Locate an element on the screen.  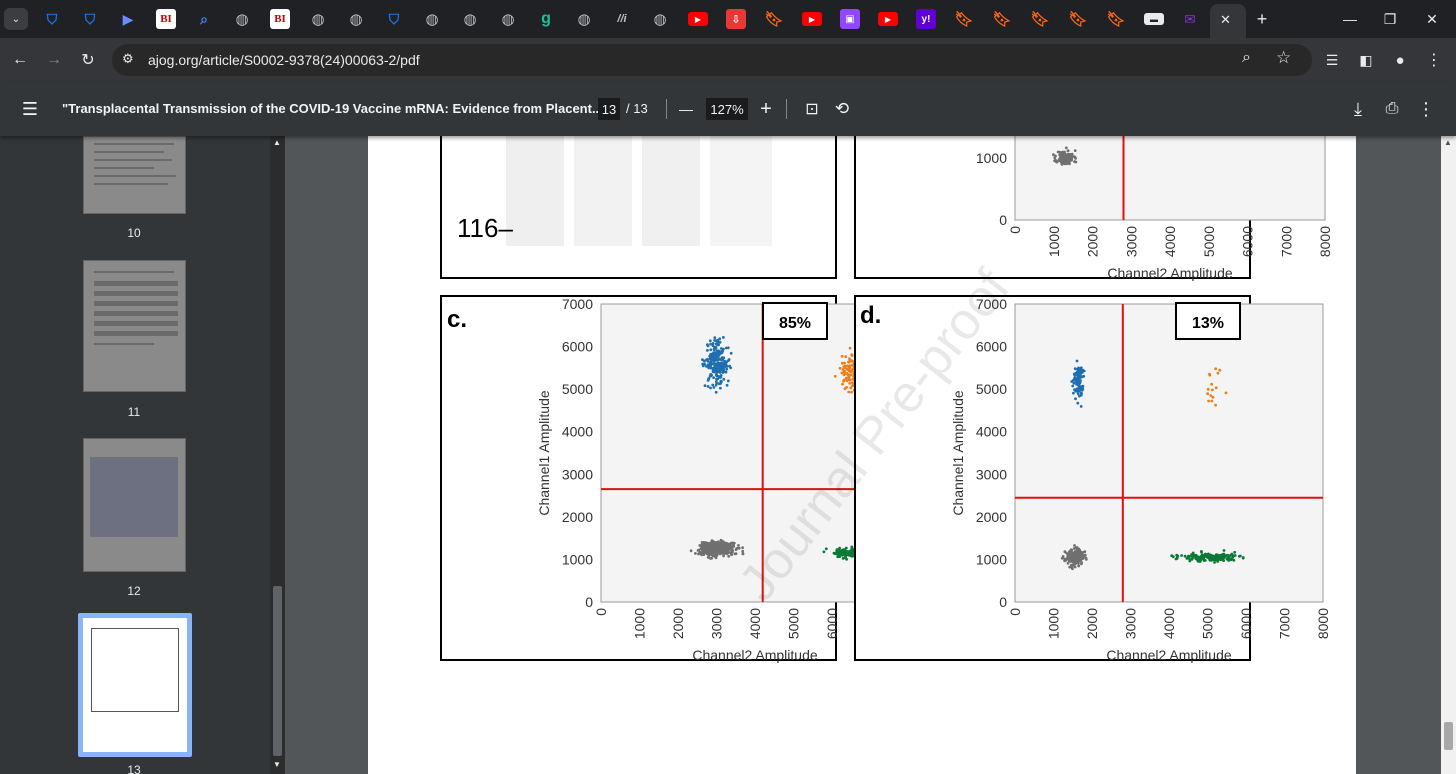
y-tick-label: 3000 is located at coordinates (577, 474).